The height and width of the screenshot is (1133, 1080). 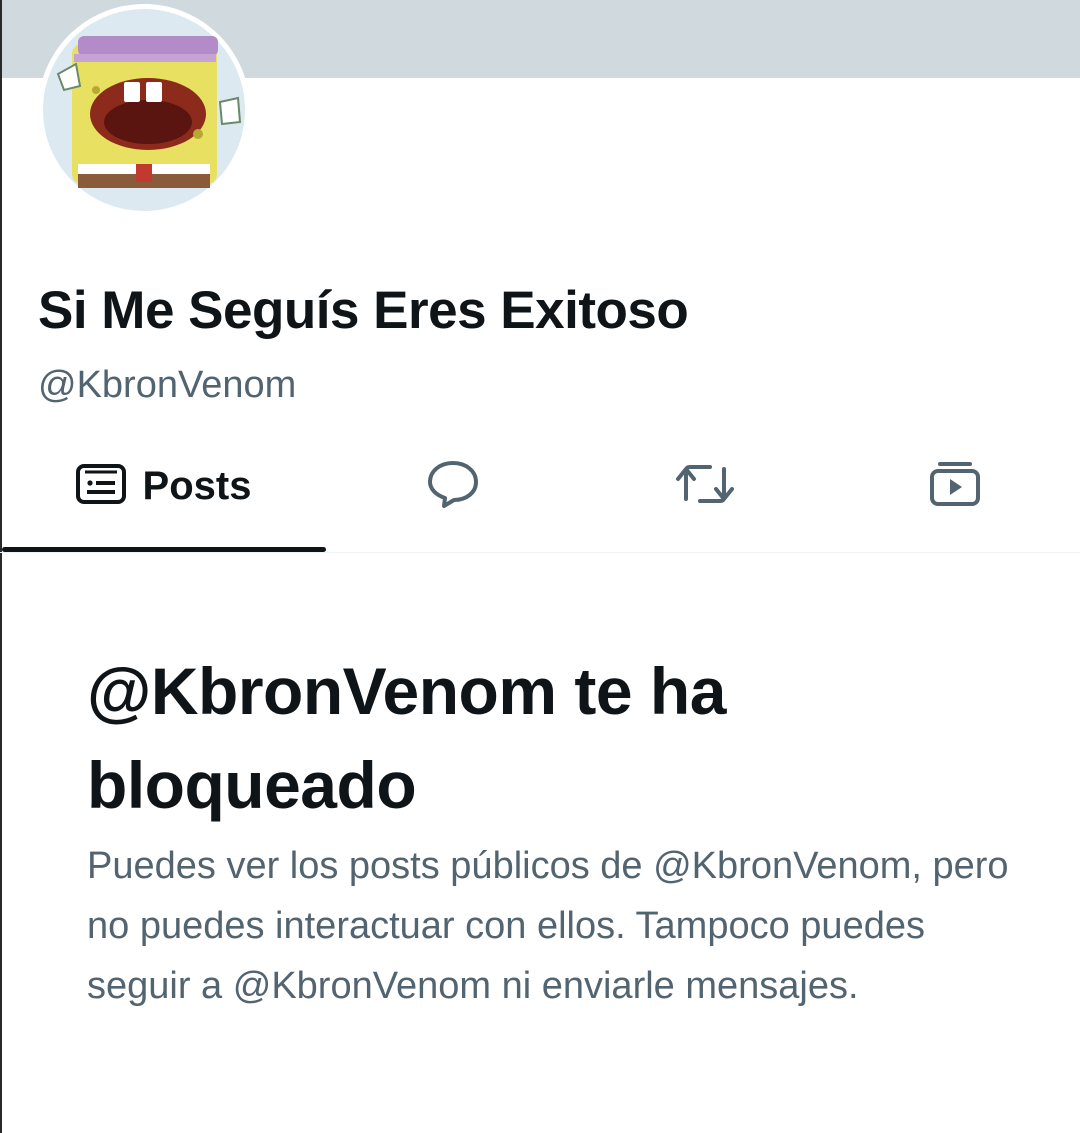 I want to click on profile-tabs: Posts, so click(x=540, y=486).